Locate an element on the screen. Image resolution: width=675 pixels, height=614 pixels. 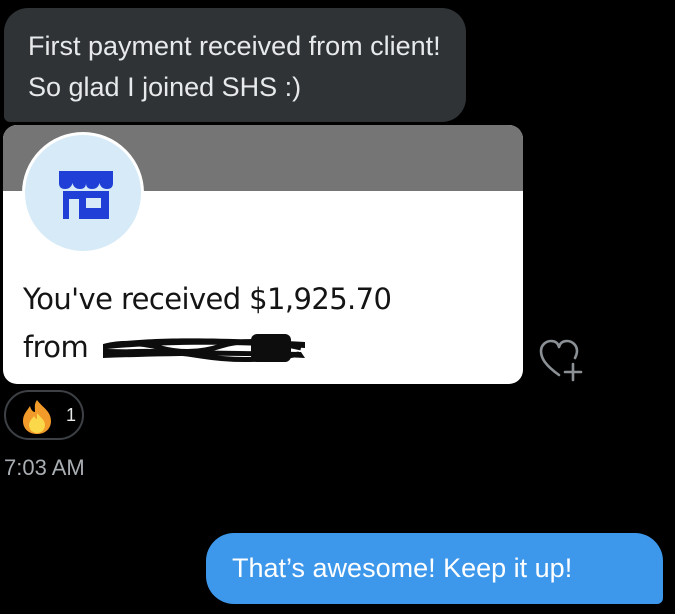
redaction-scribble is located at coordinates (204, 348).